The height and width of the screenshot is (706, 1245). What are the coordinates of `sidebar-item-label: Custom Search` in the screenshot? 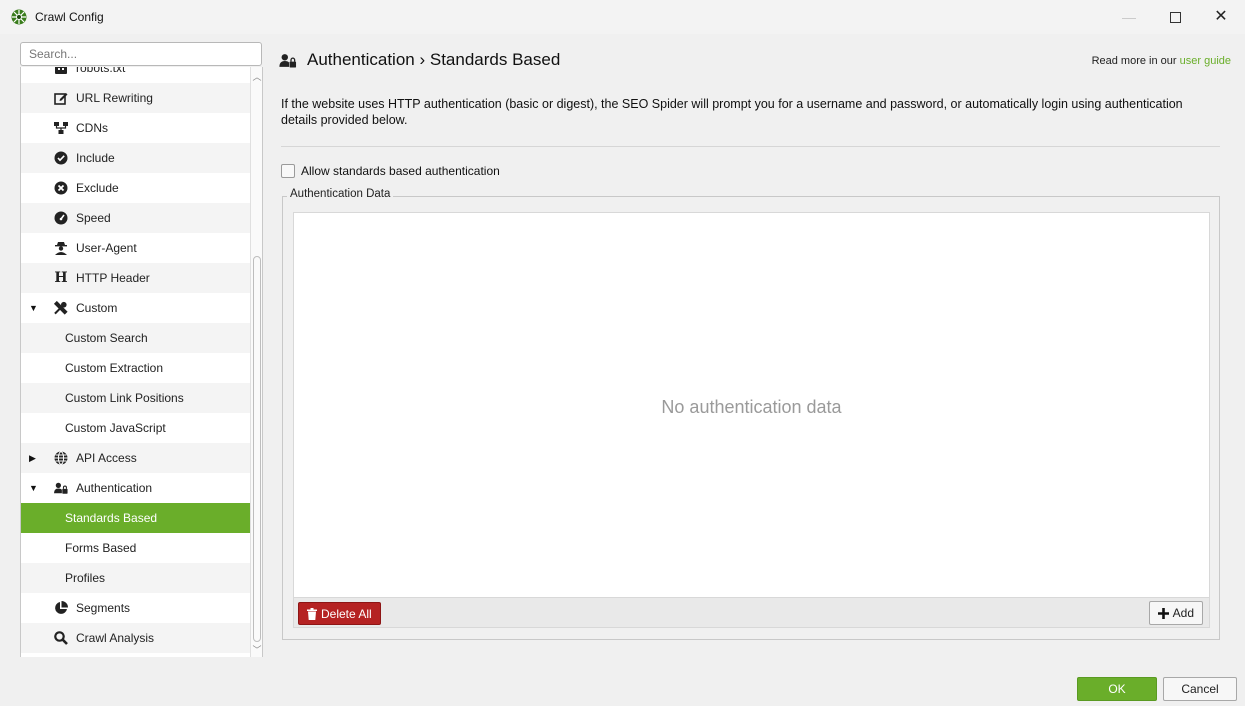 It's located at (106, 338).